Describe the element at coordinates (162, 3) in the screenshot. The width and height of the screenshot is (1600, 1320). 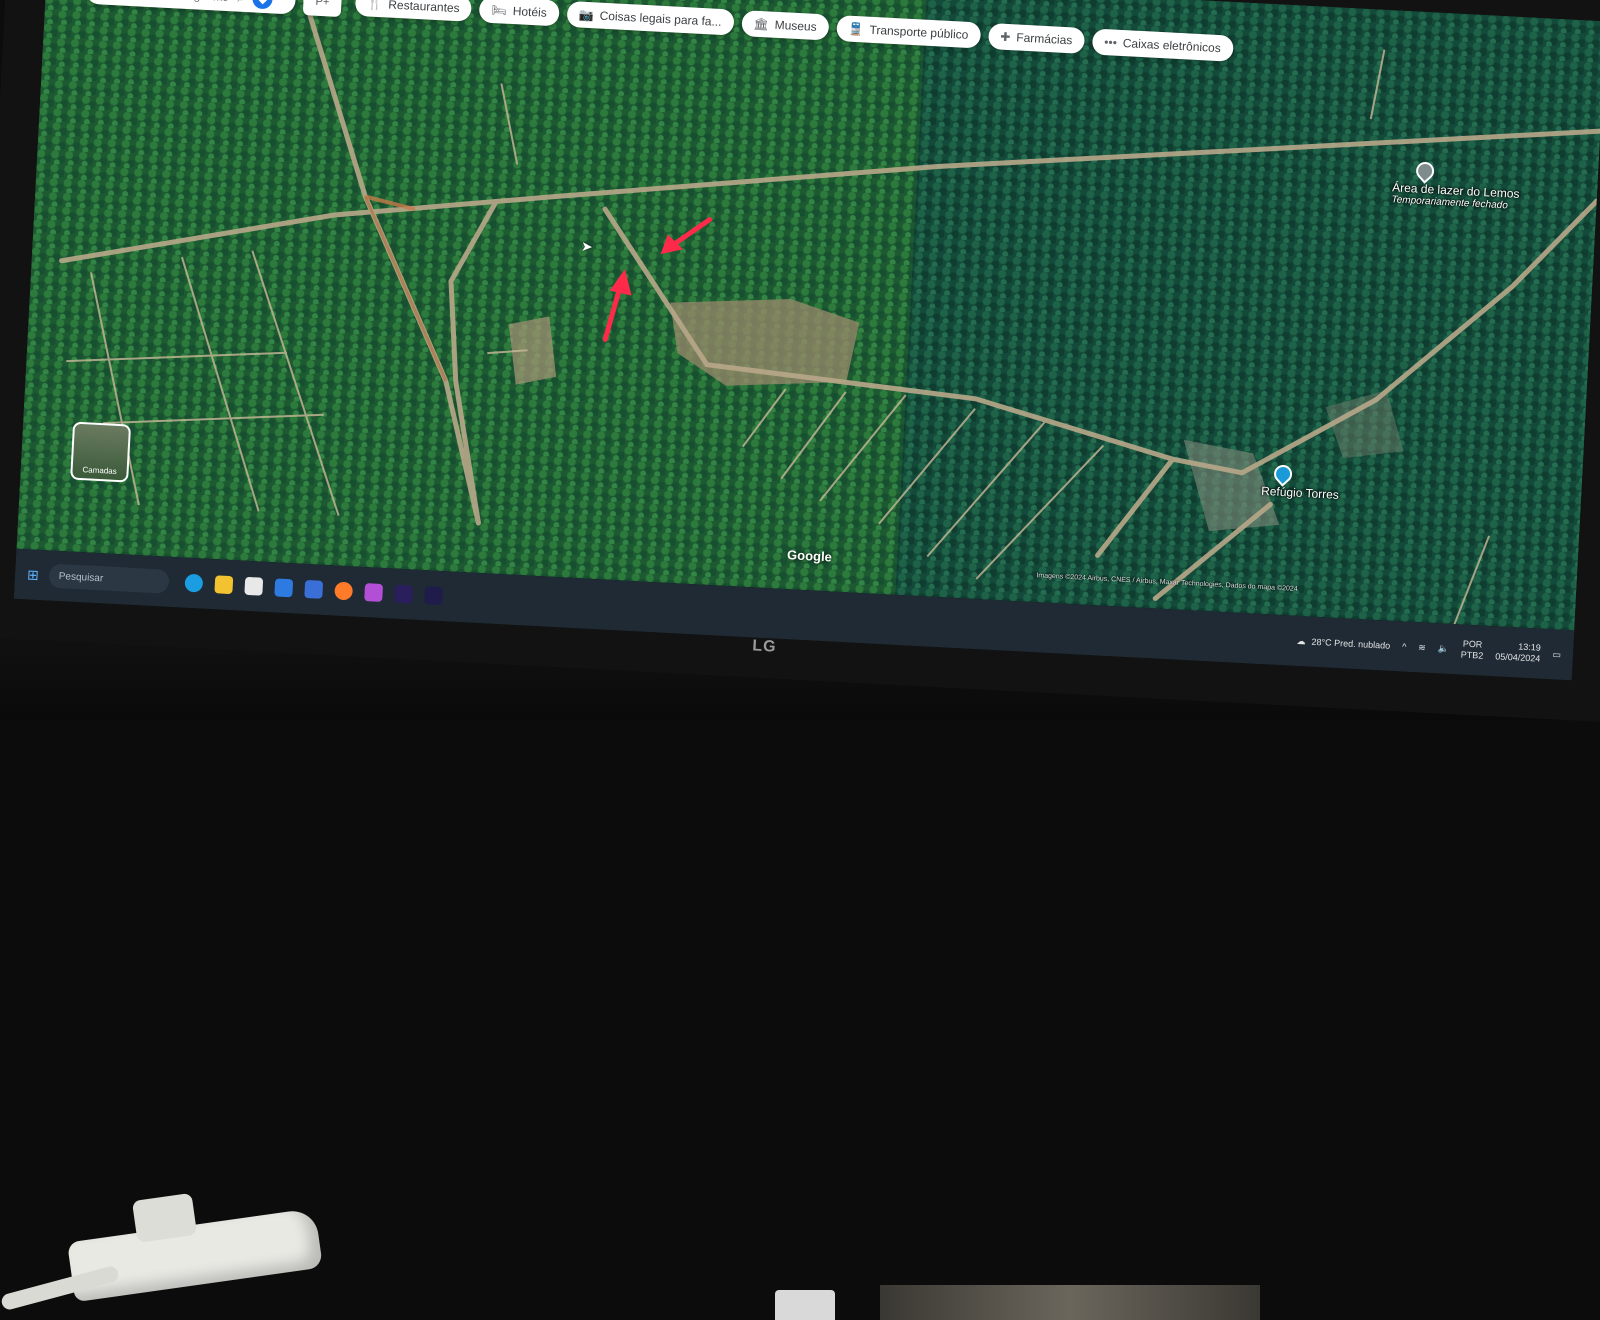
I see `search-input` at that location.